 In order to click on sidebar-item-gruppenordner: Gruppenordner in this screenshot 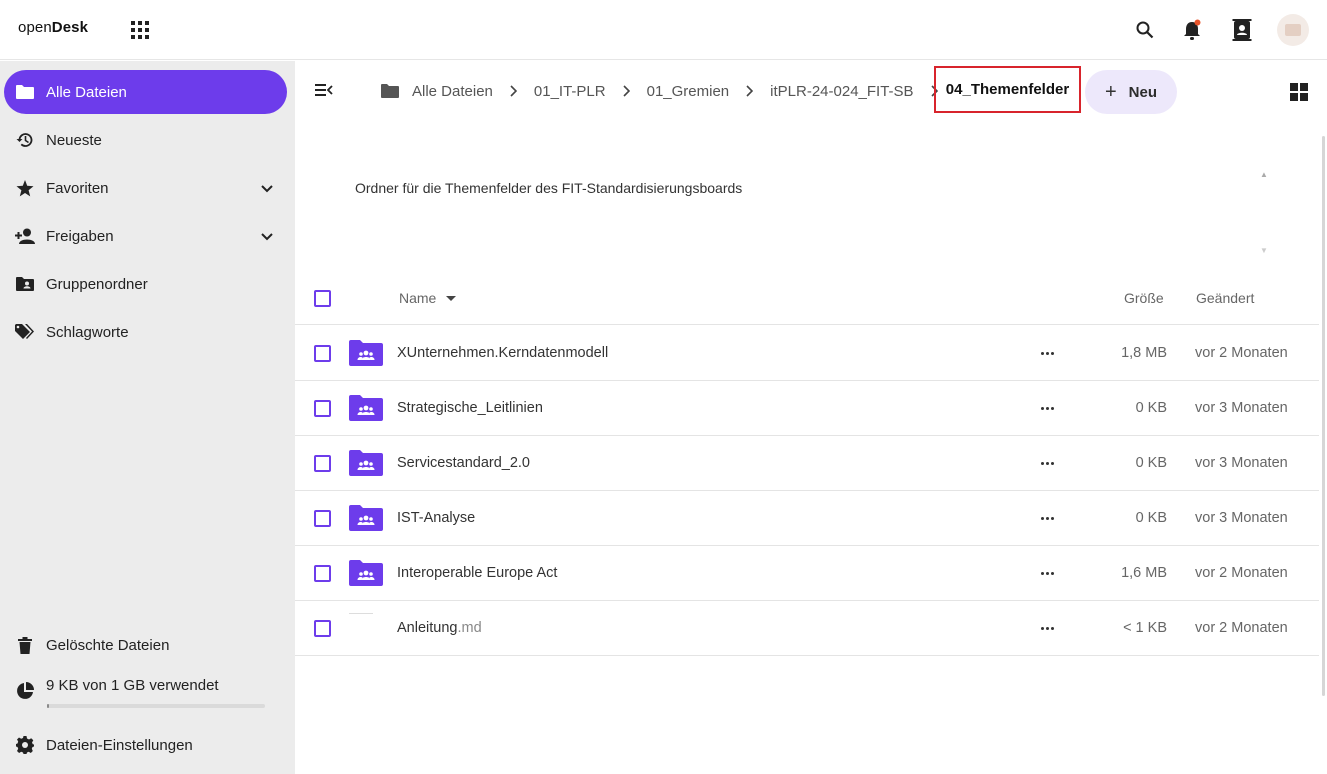, I will do `click(145, 284)`.